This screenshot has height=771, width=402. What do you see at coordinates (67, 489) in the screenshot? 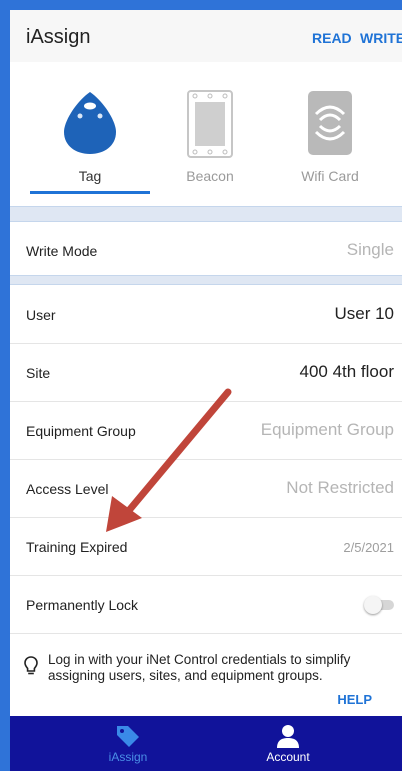
I see `access-level-label: Access Level` at bounding box center [67, 489].